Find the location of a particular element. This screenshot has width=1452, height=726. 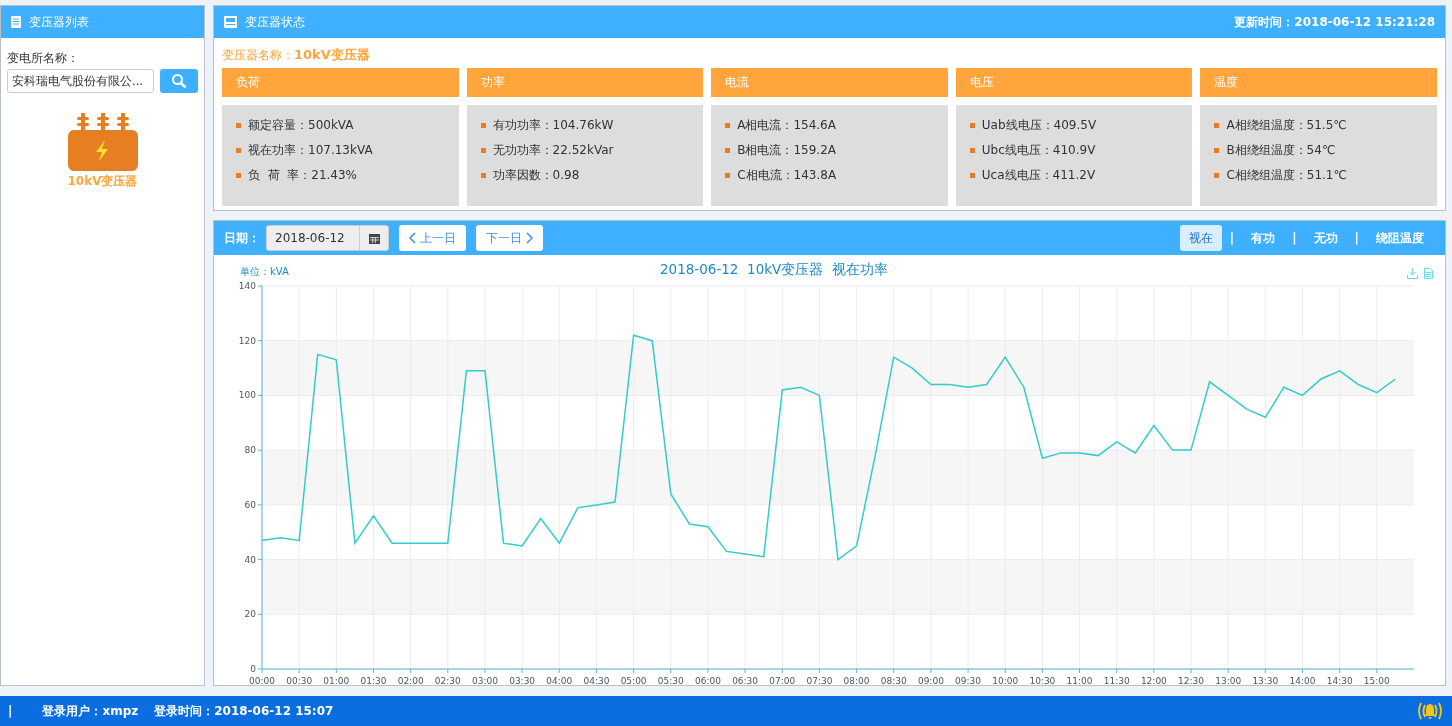

axis-unit: 单位：kVA is located at coordinates (265, 272).